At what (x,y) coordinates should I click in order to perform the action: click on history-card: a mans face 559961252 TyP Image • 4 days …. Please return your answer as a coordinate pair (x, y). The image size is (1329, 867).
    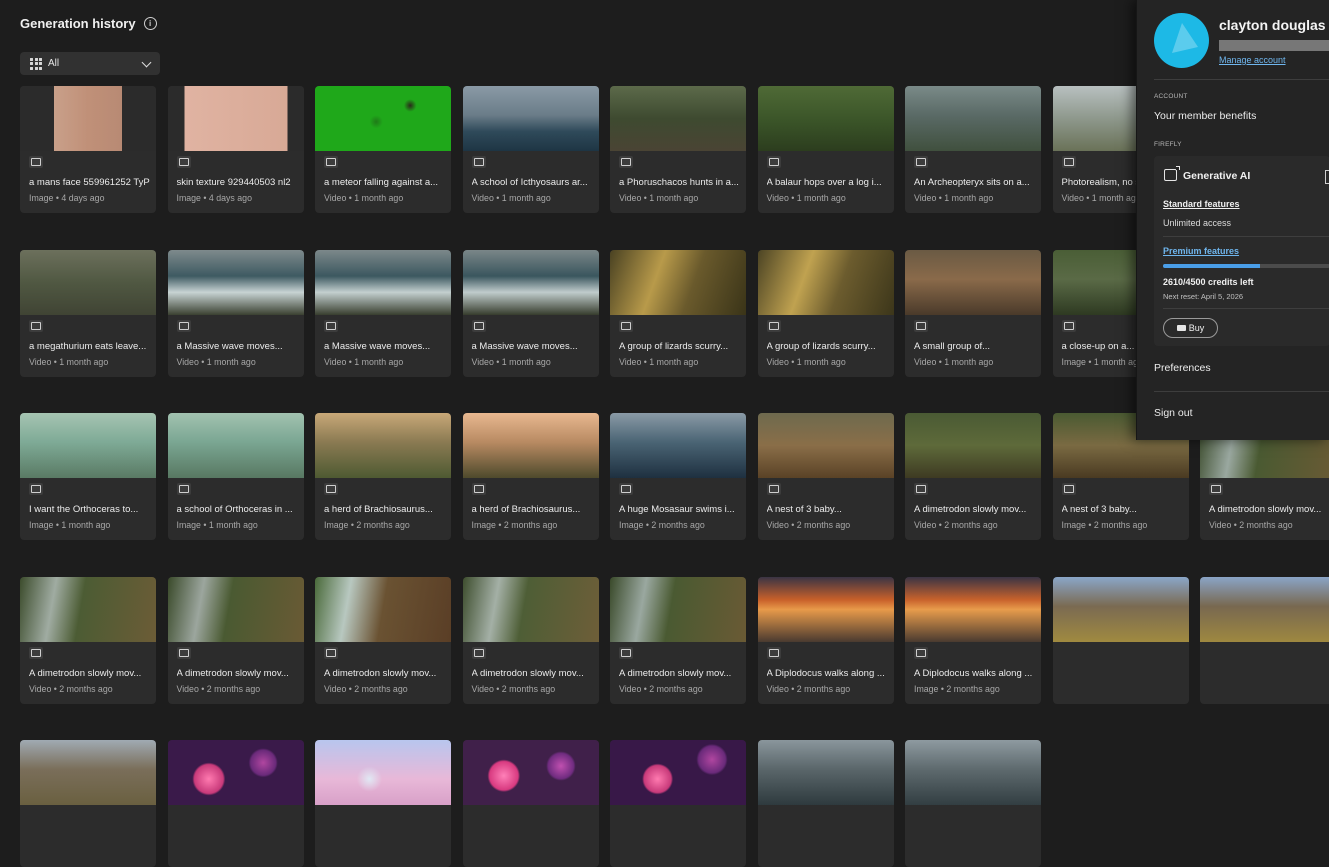
    Looking at the image, I should click on (88, 149).